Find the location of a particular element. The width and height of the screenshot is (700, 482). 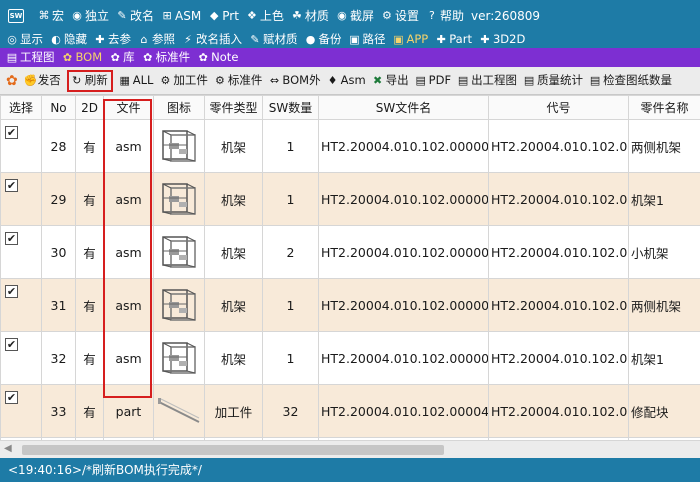

cell-part-type: 机架 is located at coordinates (233, 252).